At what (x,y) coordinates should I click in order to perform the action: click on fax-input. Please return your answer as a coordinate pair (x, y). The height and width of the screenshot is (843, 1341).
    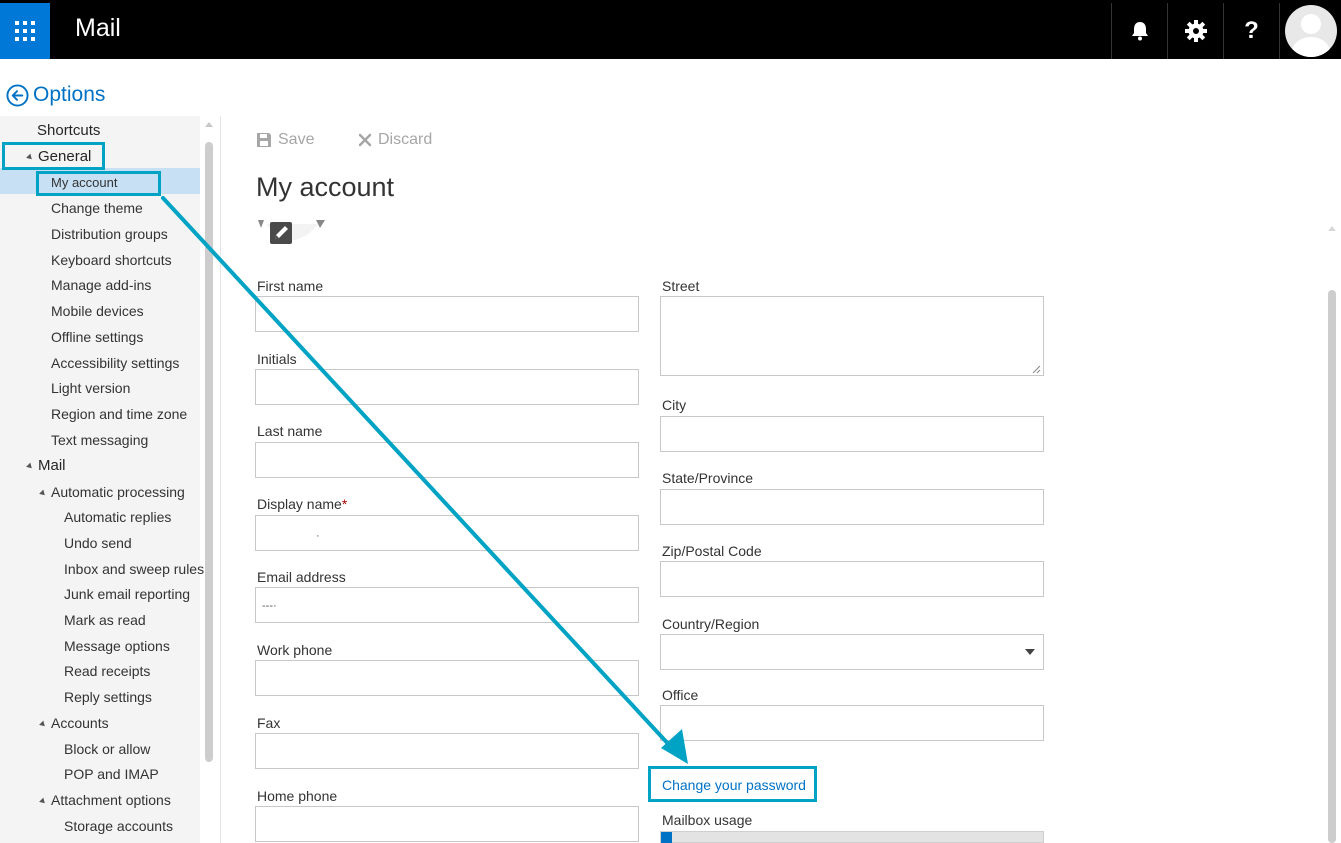
    Looking at the image, I should click on (447, 751).